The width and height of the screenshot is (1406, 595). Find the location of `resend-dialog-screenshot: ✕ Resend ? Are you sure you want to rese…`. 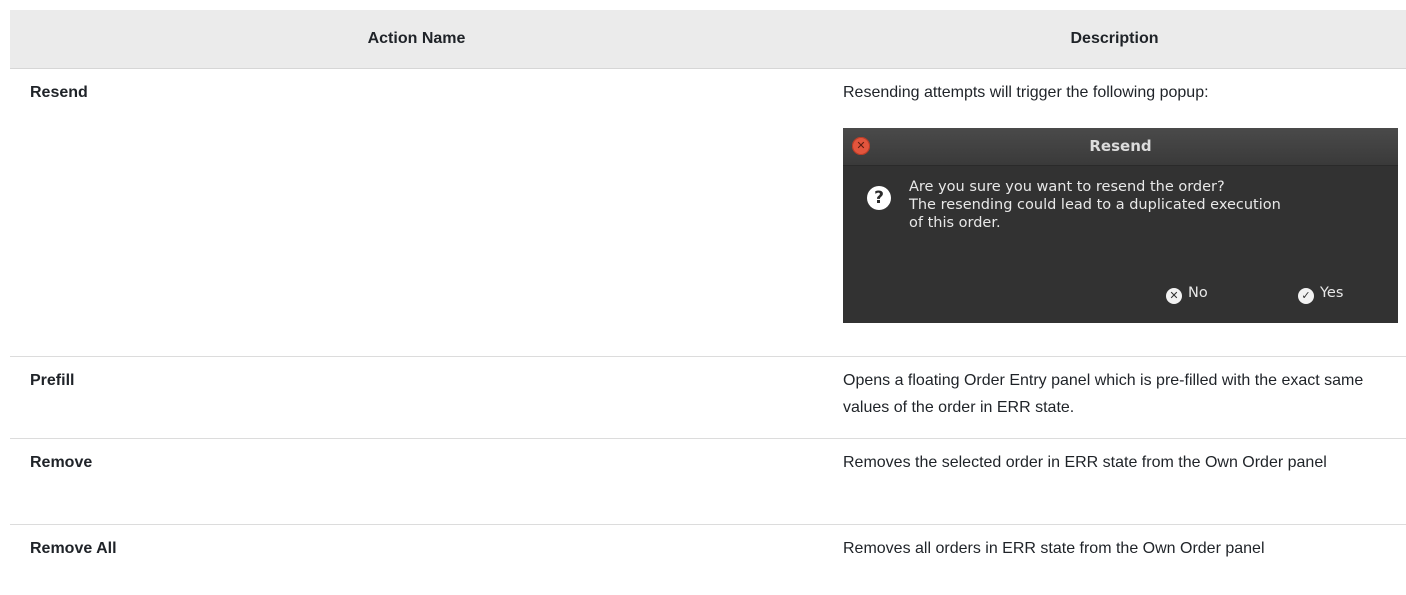

resend-dialog-screenshot: ✕ Resend ? Are you sure you want to rese… is located at coordinates (1120, 225).